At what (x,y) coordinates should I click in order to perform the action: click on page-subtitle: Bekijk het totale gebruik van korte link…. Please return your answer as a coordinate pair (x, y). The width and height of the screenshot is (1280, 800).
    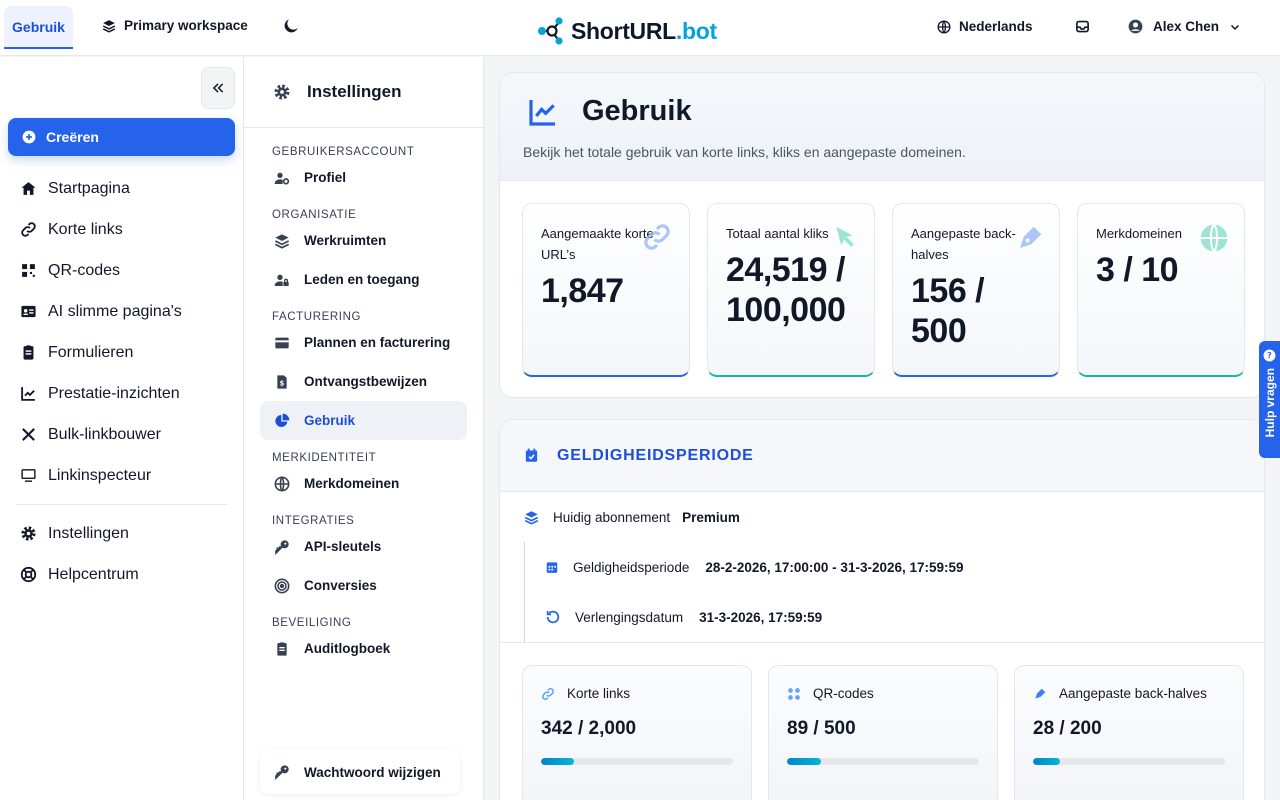
    Looking at the image, I should click on (744, 152).